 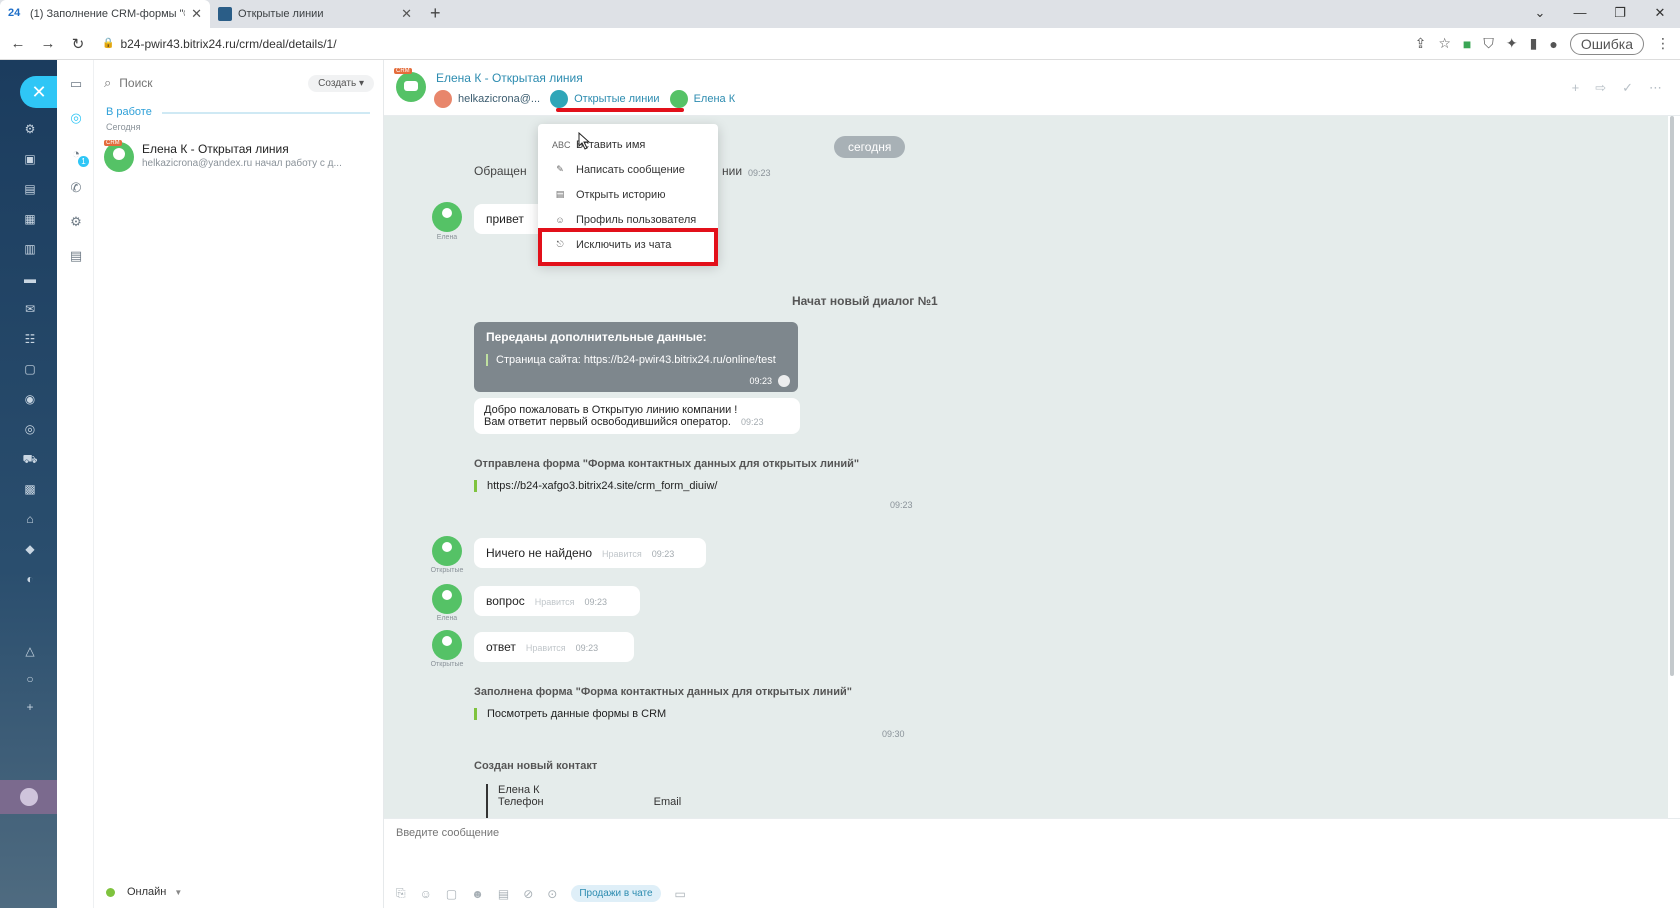 I want to click on puzzle-icon: ✦, so click(x=1512, y=43).